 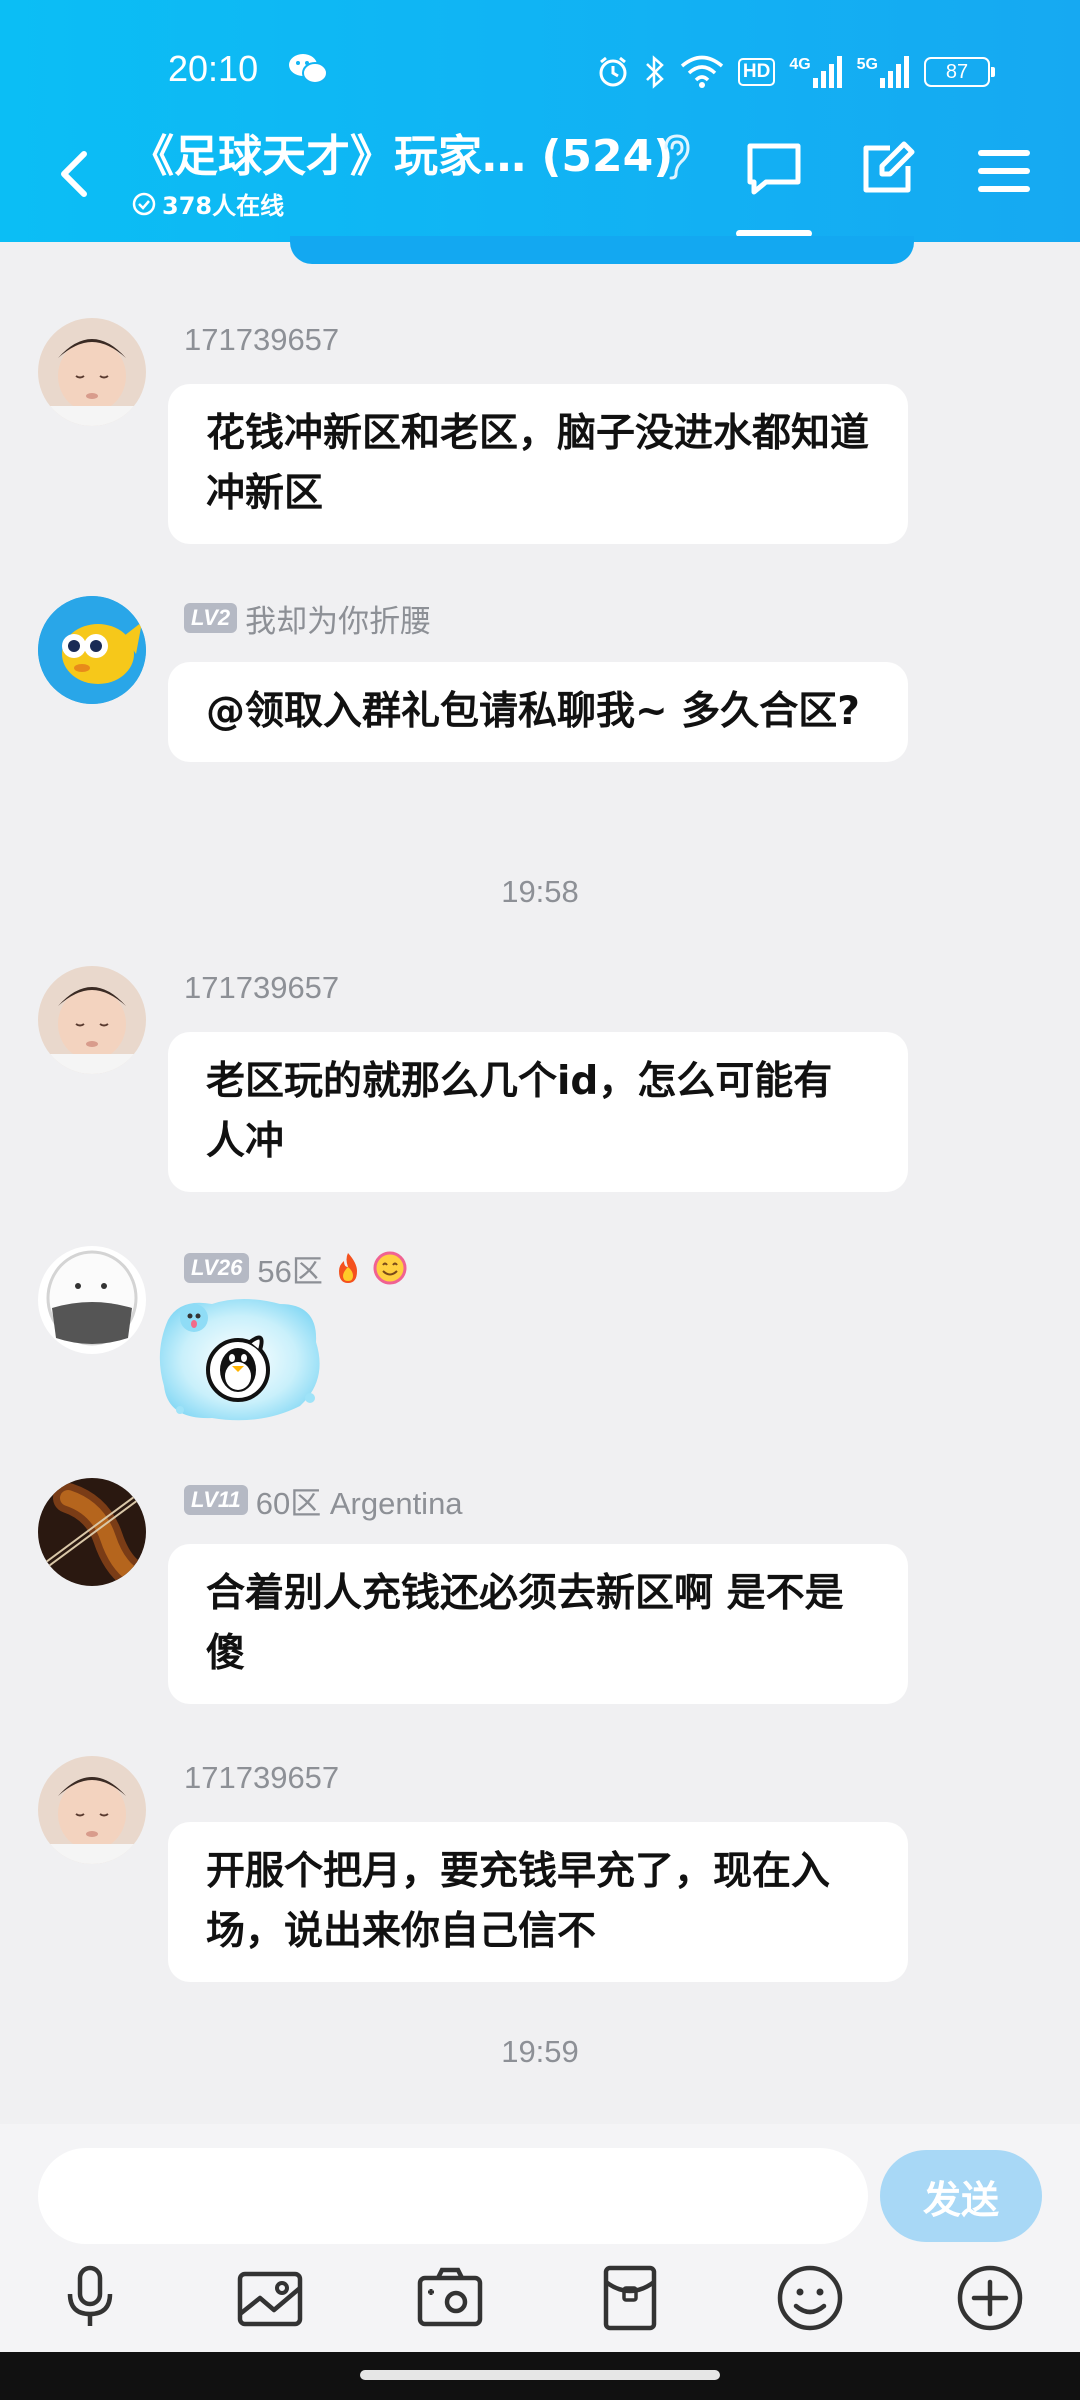 I want to click on ear-icon, so click(x=677, y=157).